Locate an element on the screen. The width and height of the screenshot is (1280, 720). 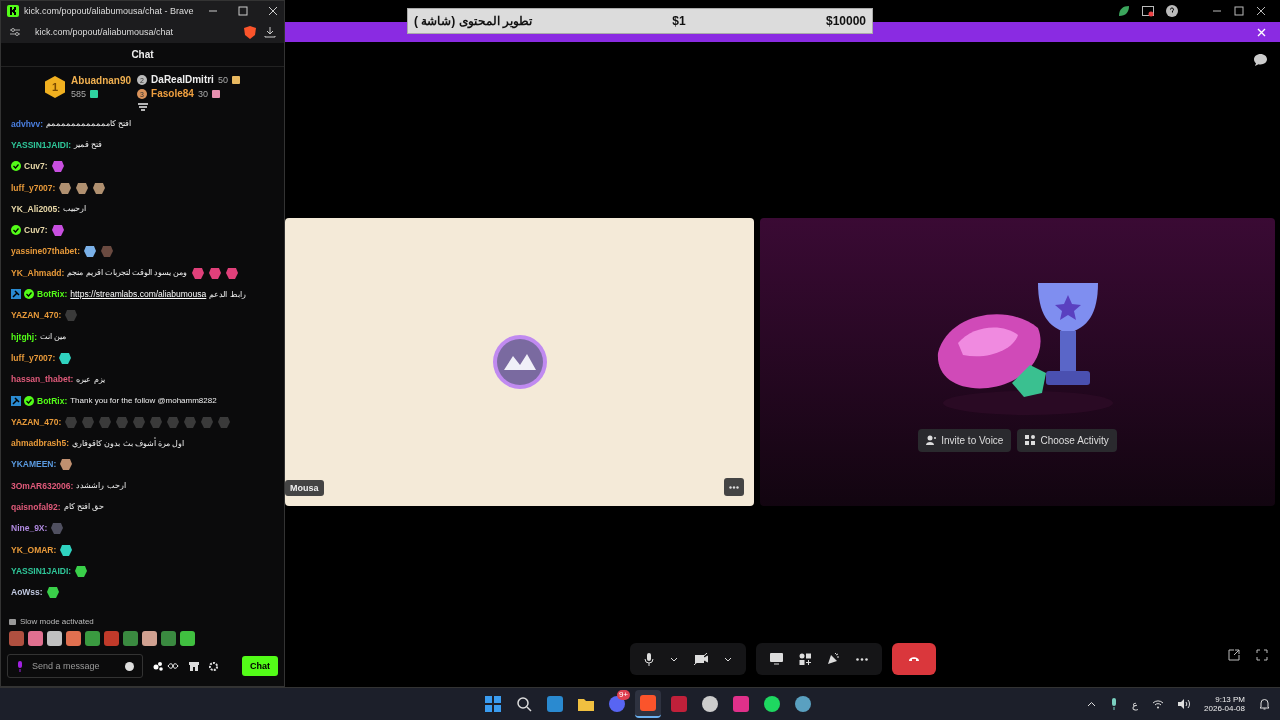
input-language: ع is located at coordinates (1135, 704).